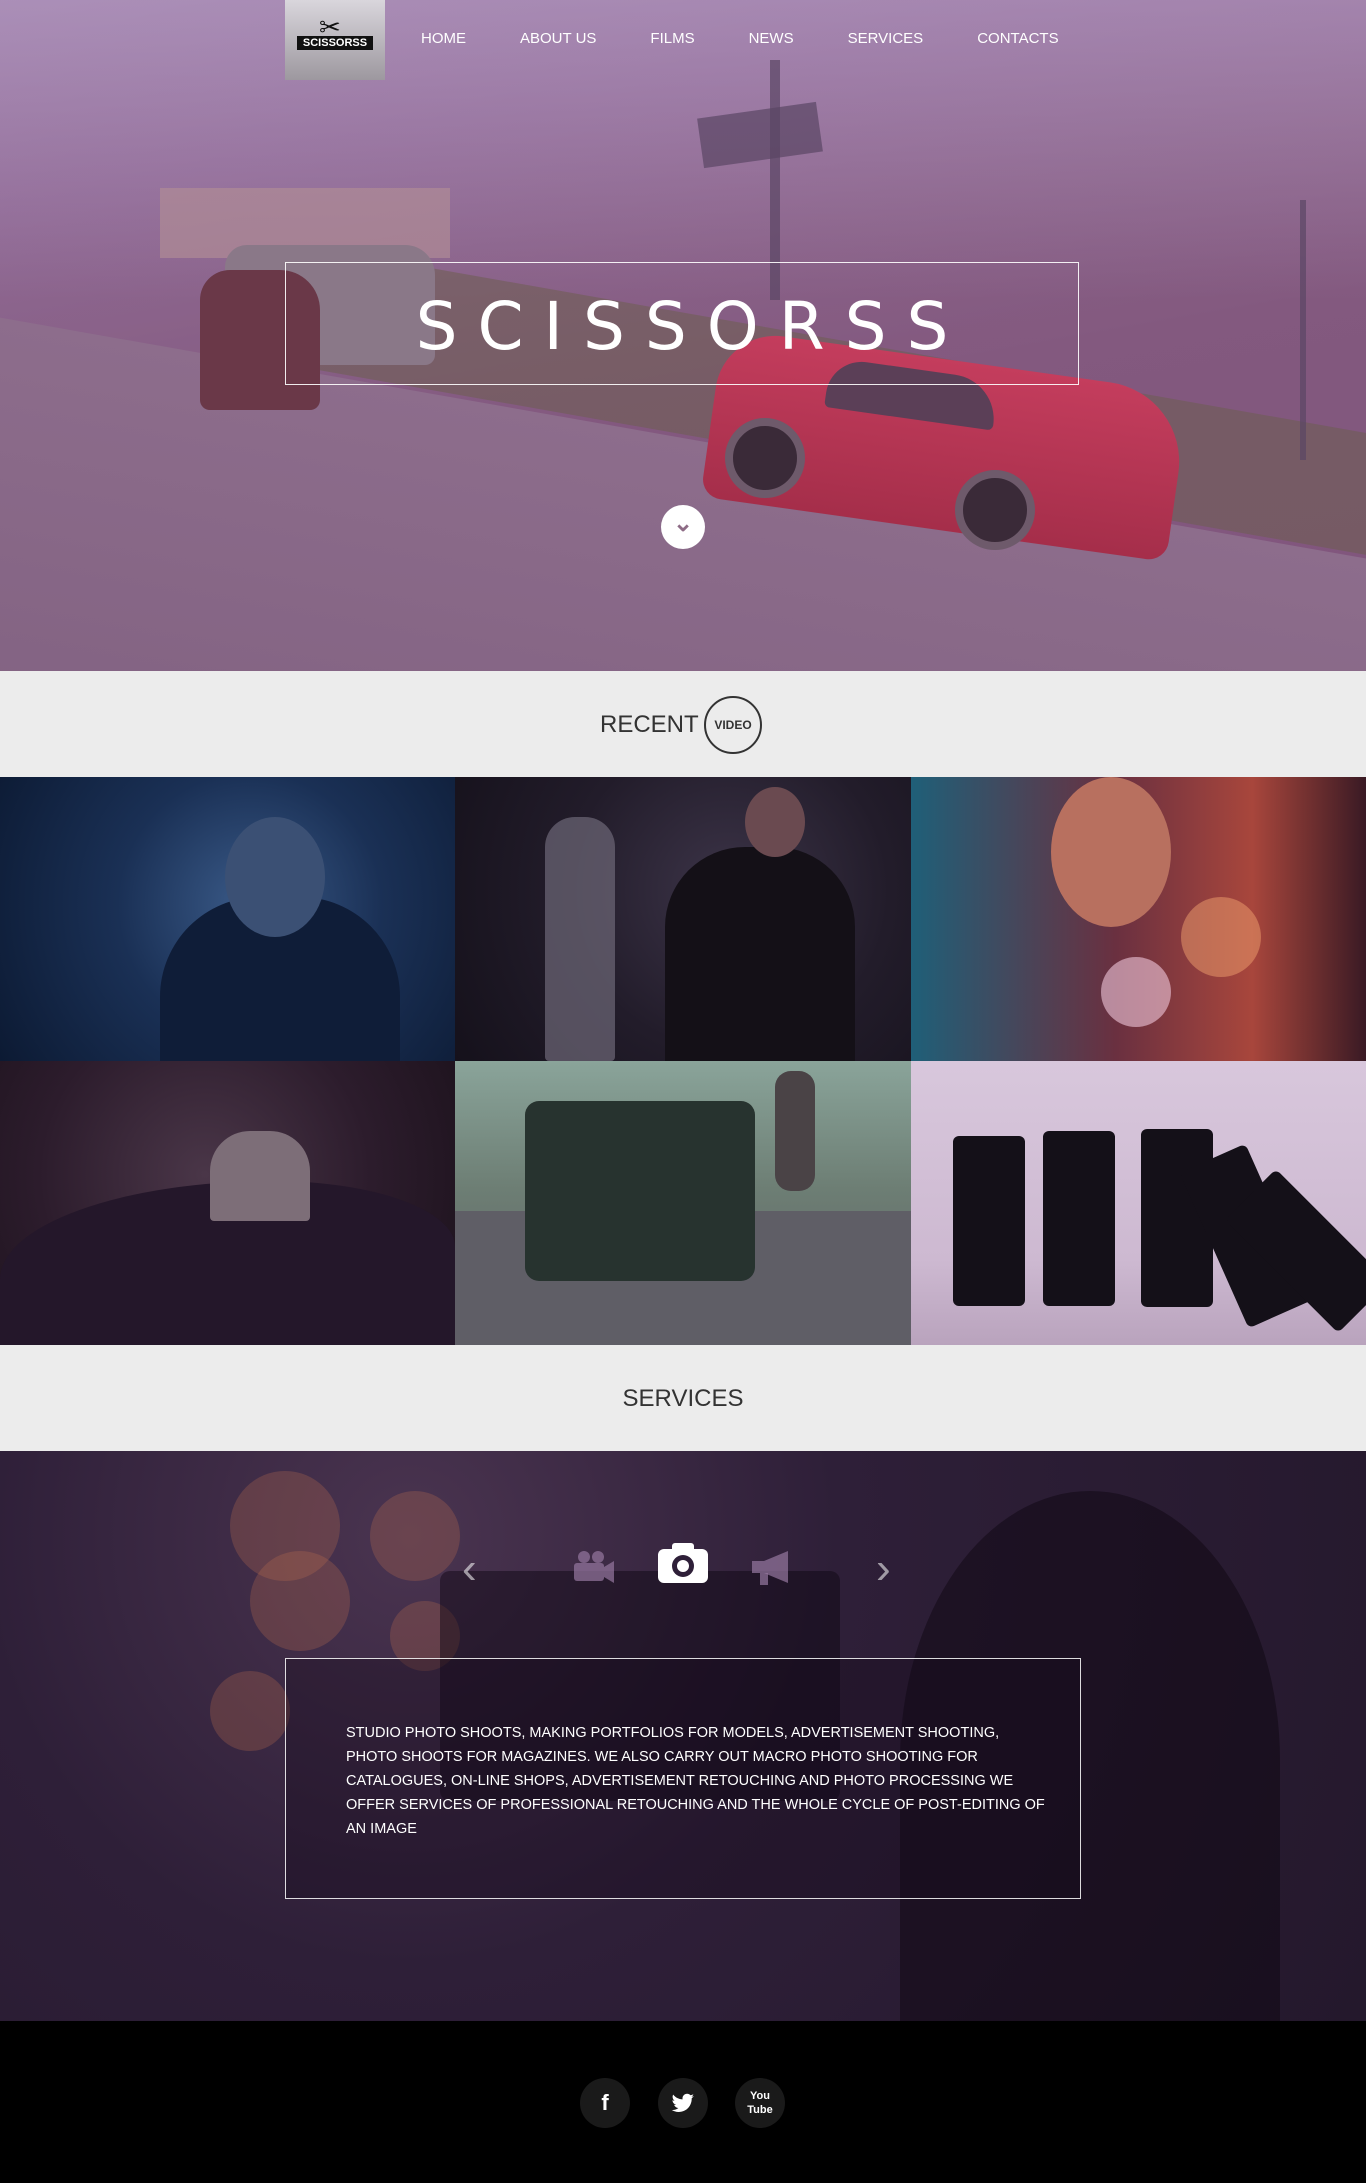  I want to click on chevron-down-icon: ⌄, so click(683, 523).